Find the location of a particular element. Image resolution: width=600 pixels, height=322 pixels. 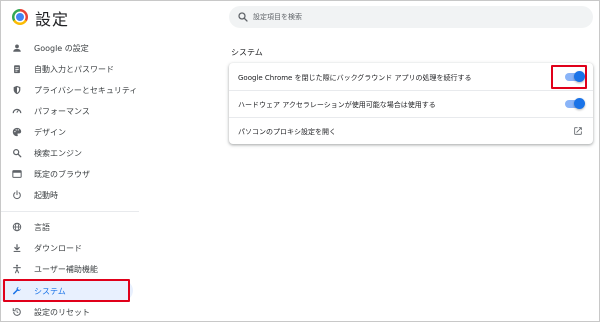

settings-row-hardware-acceleration: ハードウェア アクセラレーションが使用可能な場合は使用する is located at coordinates (411, 103).